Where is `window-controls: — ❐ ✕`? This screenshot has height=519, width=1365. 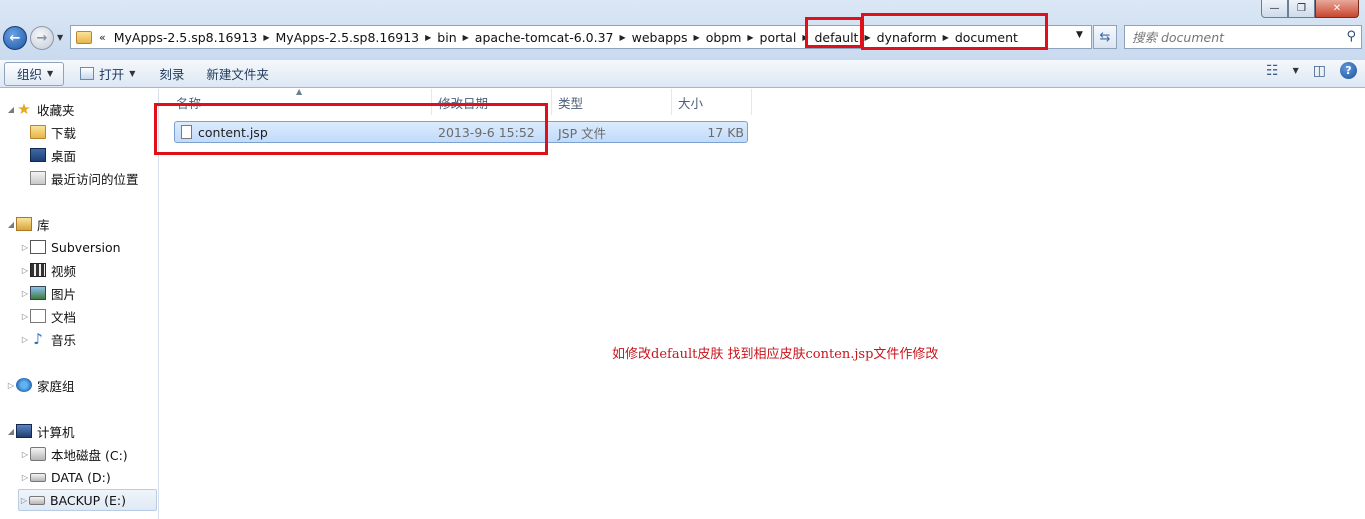 window-controls: — ❐ ✕ is located at coordinates (1310, 10).